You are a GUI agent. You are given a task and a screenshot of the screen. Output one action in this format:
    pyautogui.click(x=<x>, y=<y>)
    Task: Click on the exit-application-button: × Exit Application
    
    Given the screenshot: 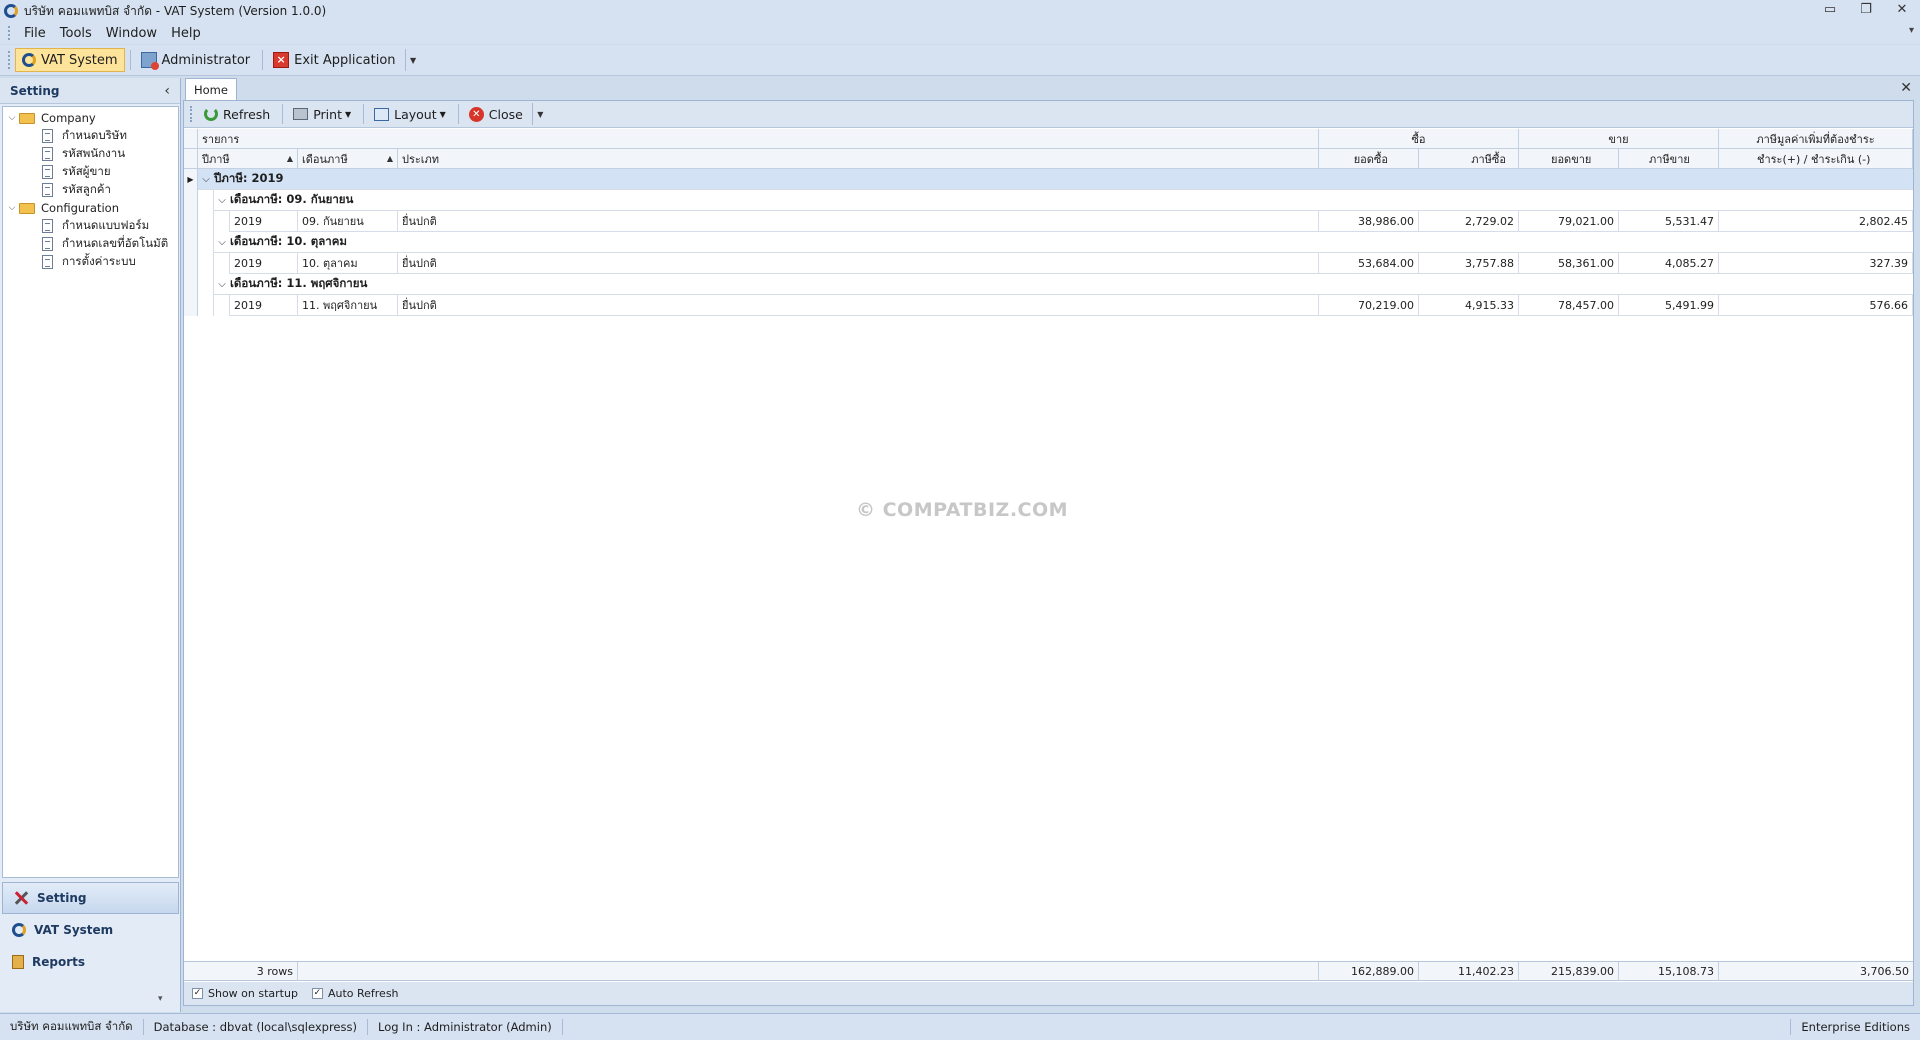 What is the action you would take?
    pyautogui.click(x=334, y=60)
    